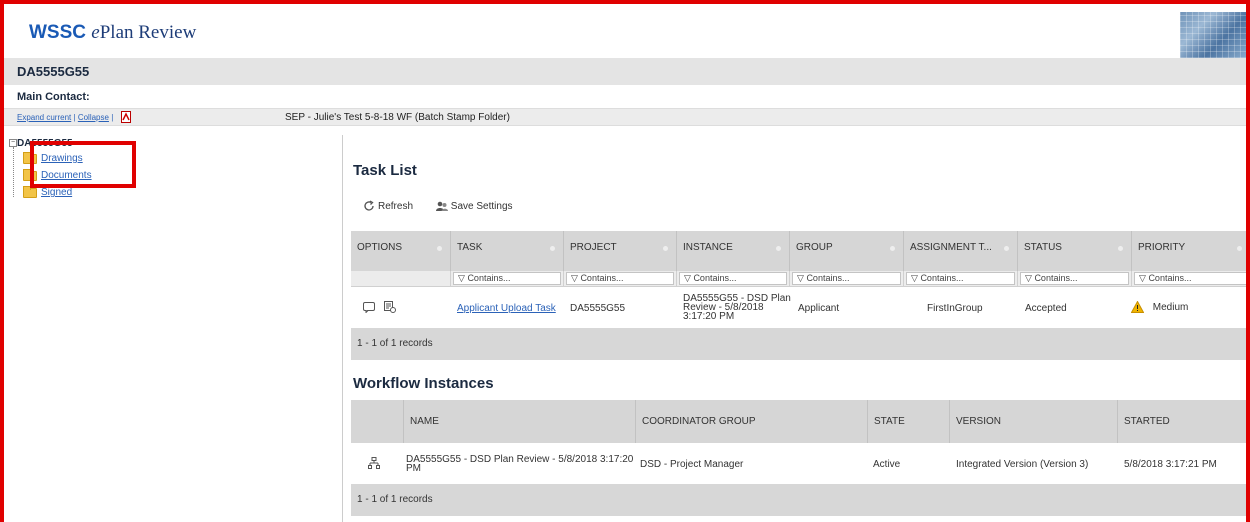  I want to click on col-version: VERSION, so click(1034, 421).